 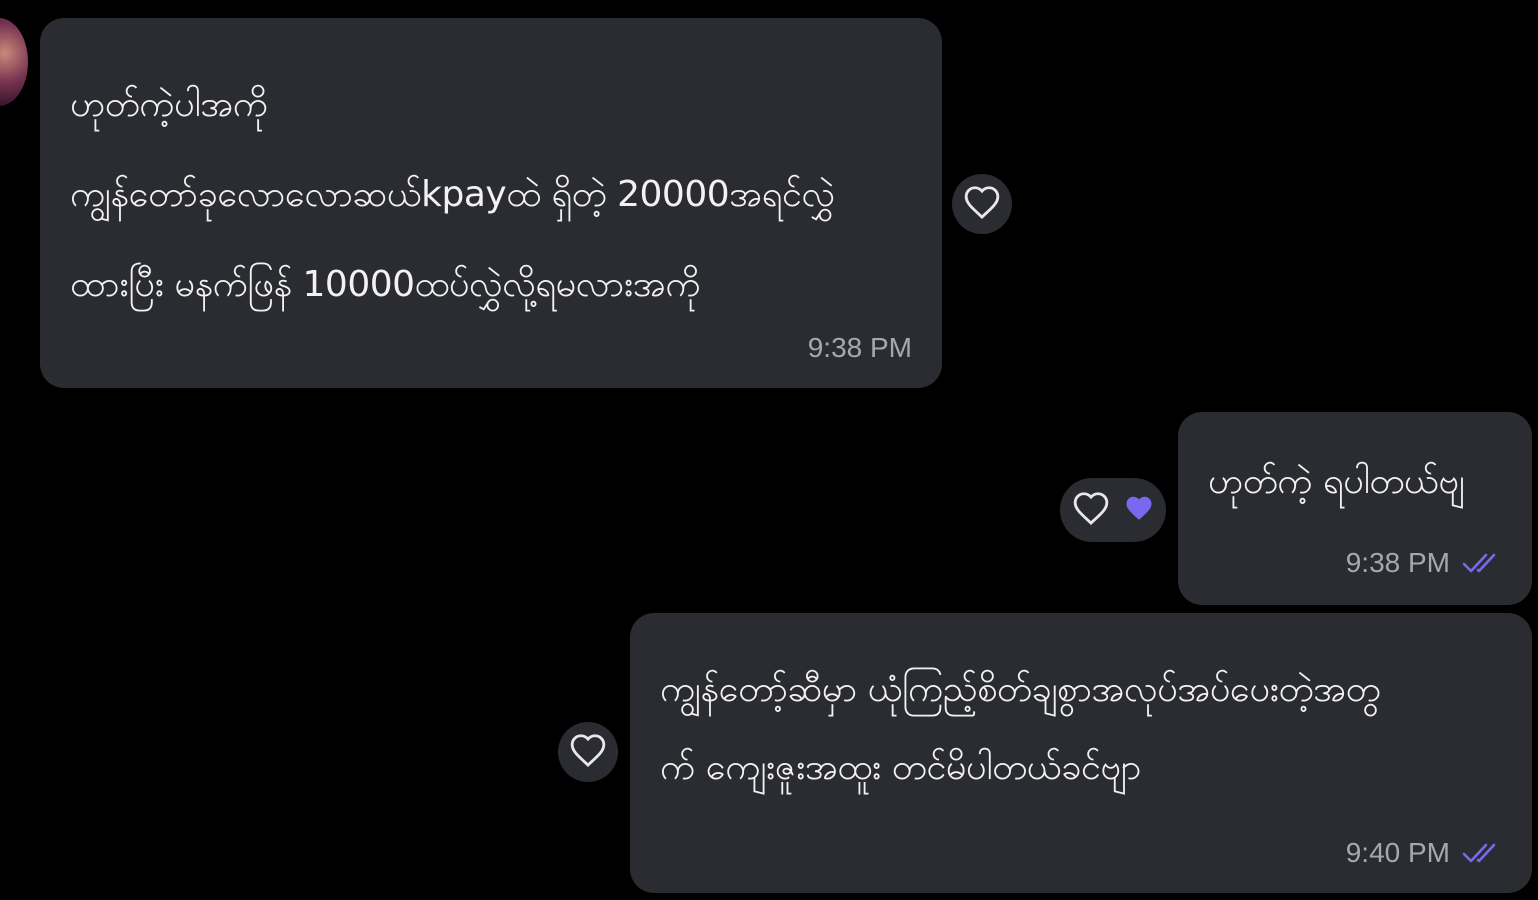 What do you see at coordinates (1139, 510) in the screenshot?
I see `heart-filled-icon` at bounding box center [1139, 510].